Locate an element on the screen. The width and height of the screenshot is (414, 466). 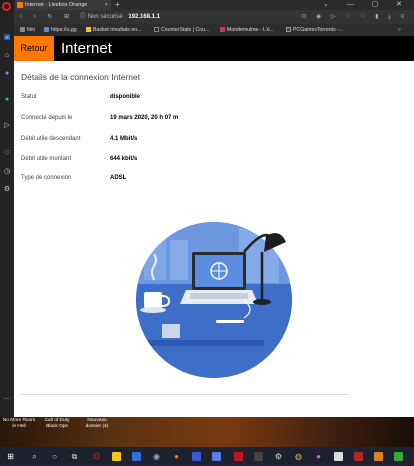
tab-internet: Internet - Livebox Orange × is located at coordinates (63, 5).